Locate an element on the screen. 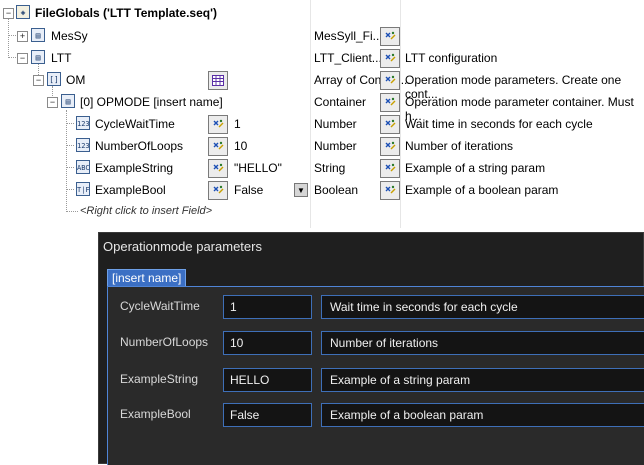 The image size is (644, 465). param-label-numberofloops: NumberOfLoops is located at coordinates (164, 342).